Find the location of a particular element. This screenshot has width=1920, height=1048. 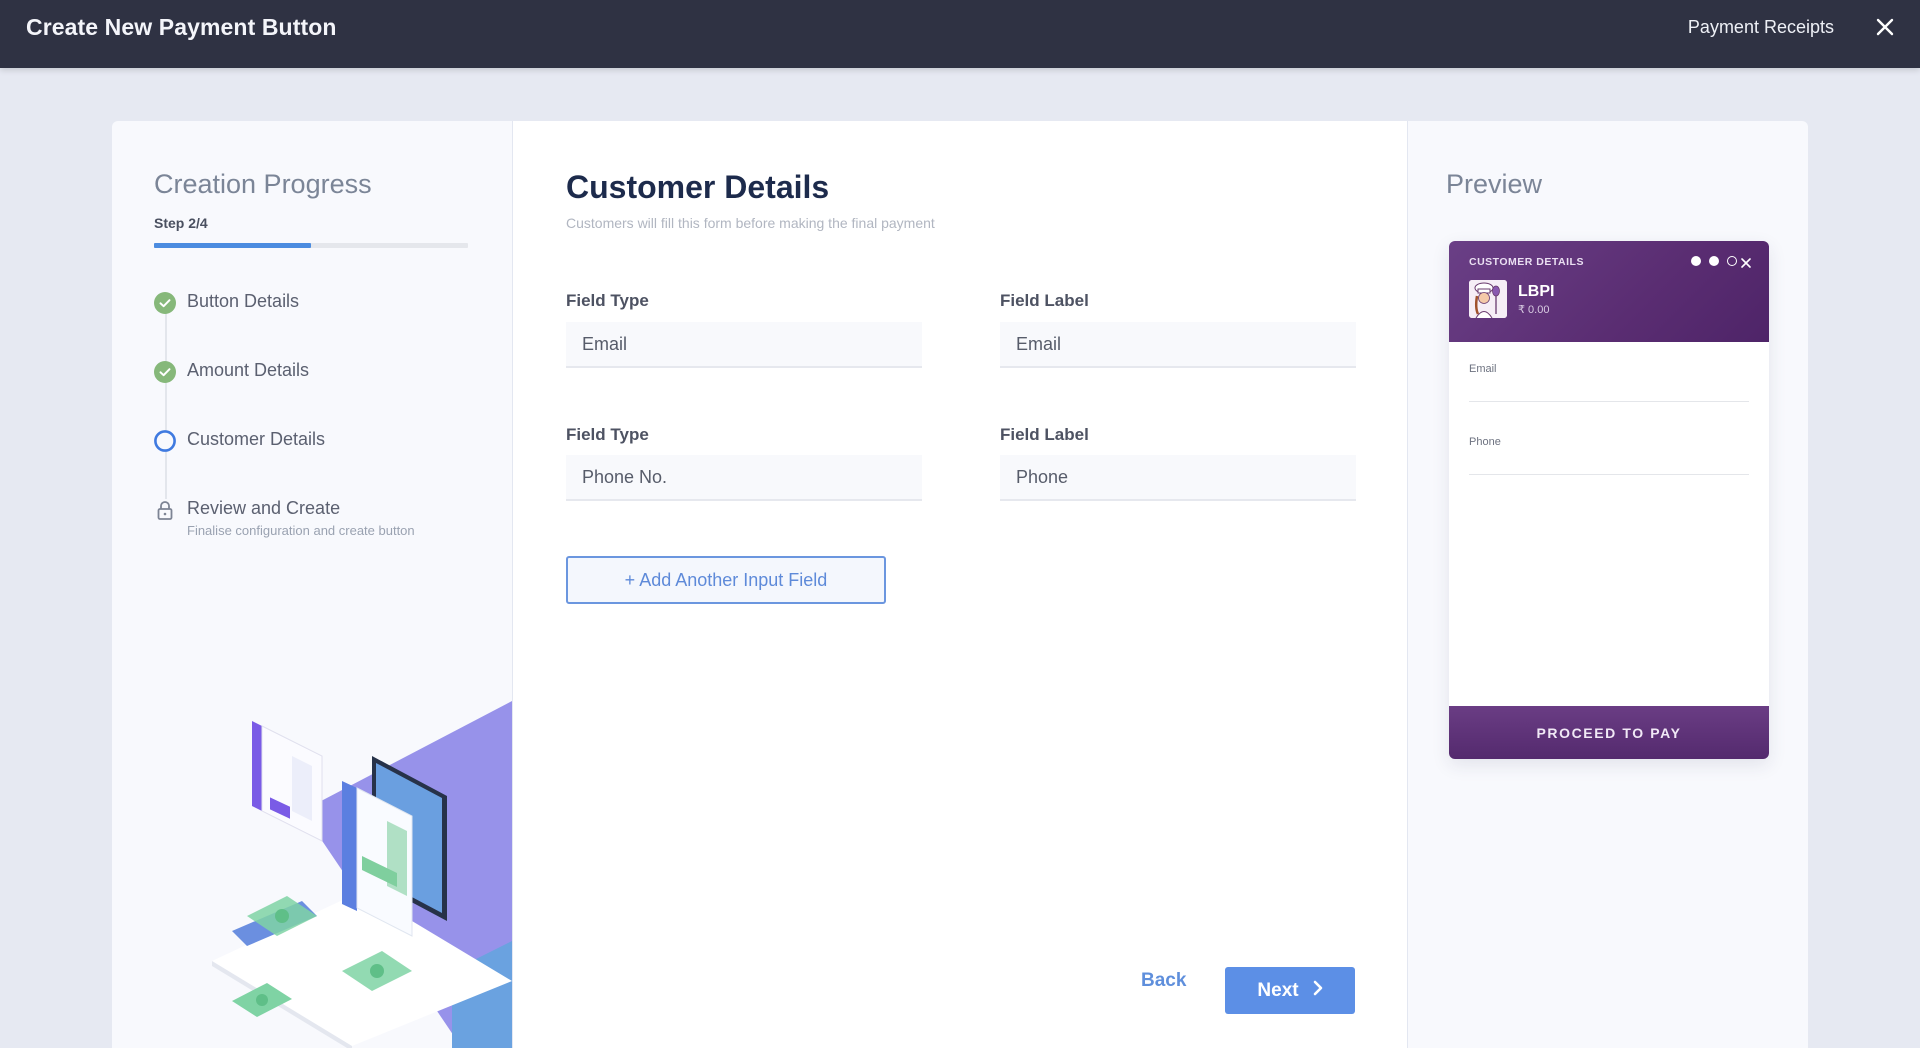

step-customer-details: Customer Details is located at coordinates (239, 440).